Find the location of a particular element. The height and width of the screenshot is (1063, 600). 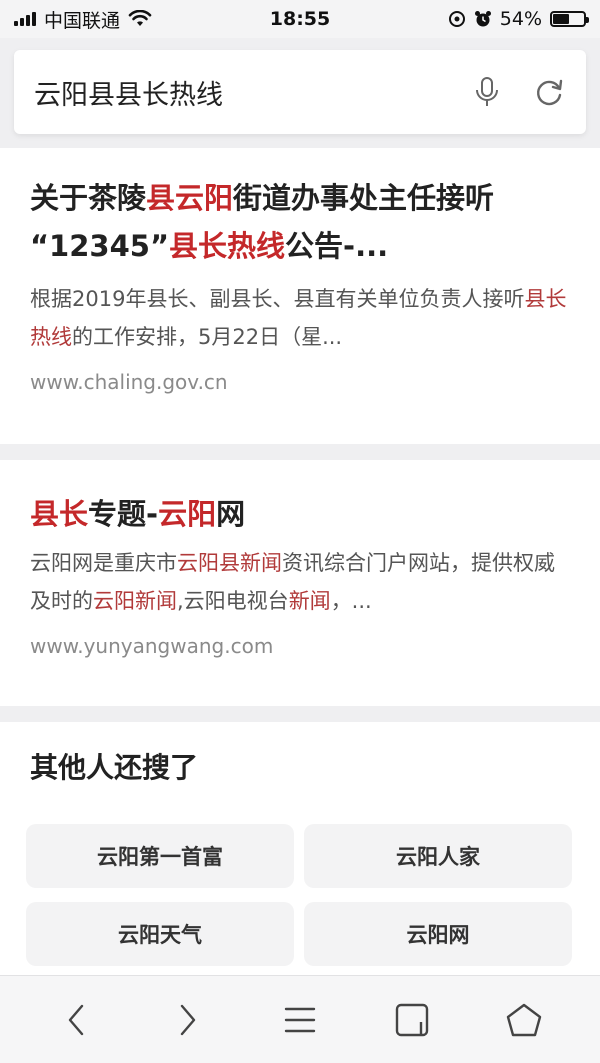

result-url: www.chaling.gov.cn is located at coordinates (300, 382).